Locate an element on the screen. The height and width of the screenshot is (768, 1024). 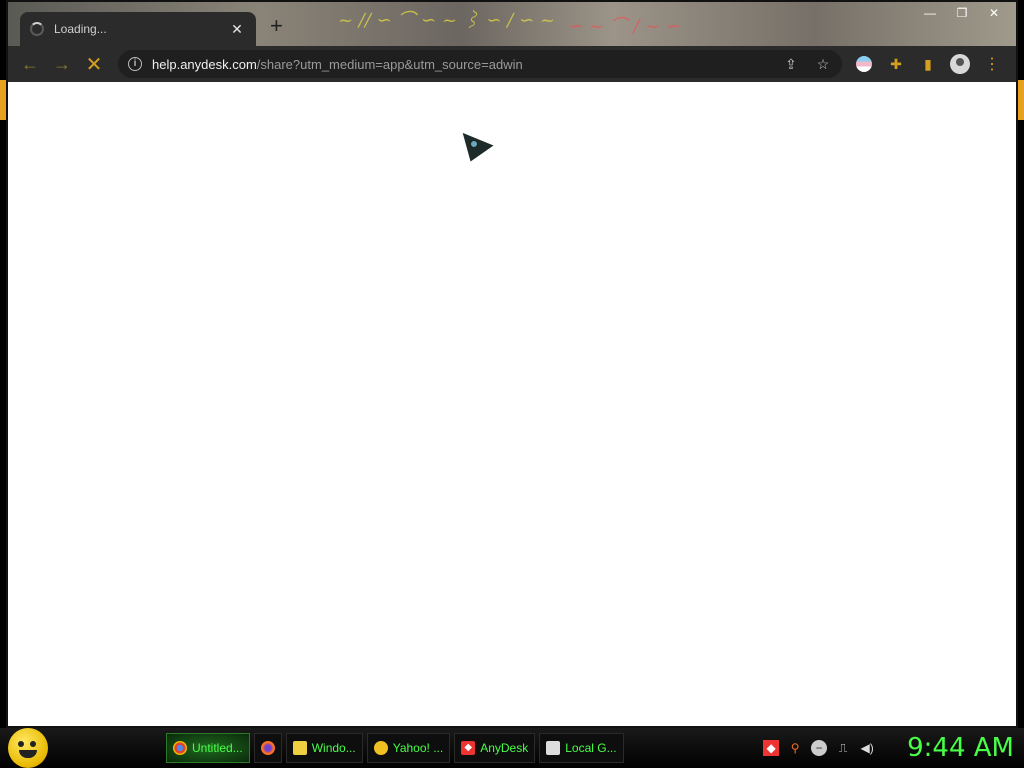
kebab-menu-icon: ⋮ is located at coordinates (992, 64).